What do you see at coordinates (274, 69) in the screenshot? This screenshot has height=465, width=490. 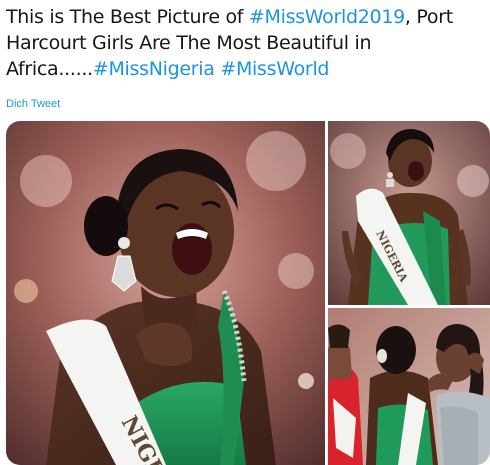 I see `hashtag-link-missworld: #MissWorld` at bounding box center [274, 69].